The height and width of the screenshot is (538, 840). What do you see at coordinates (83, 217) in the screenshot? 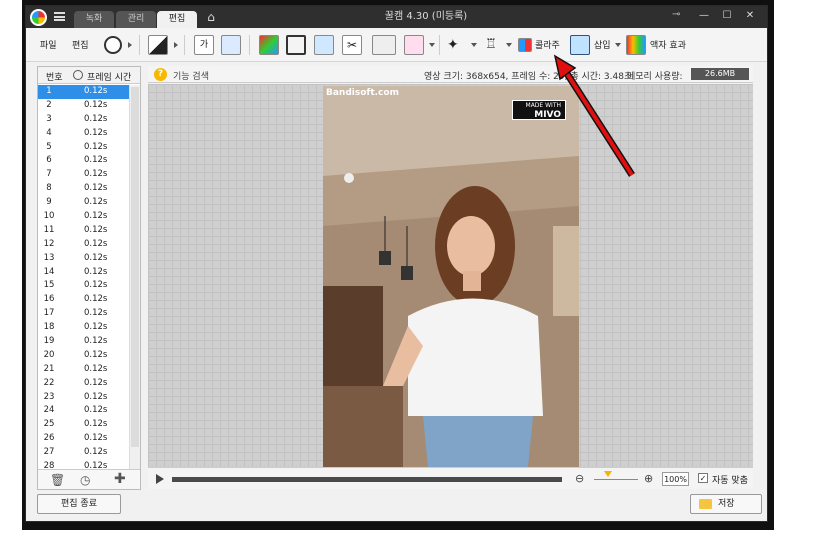
I see `frame-row: 10 0.12s` at bounding box center [83, 217].